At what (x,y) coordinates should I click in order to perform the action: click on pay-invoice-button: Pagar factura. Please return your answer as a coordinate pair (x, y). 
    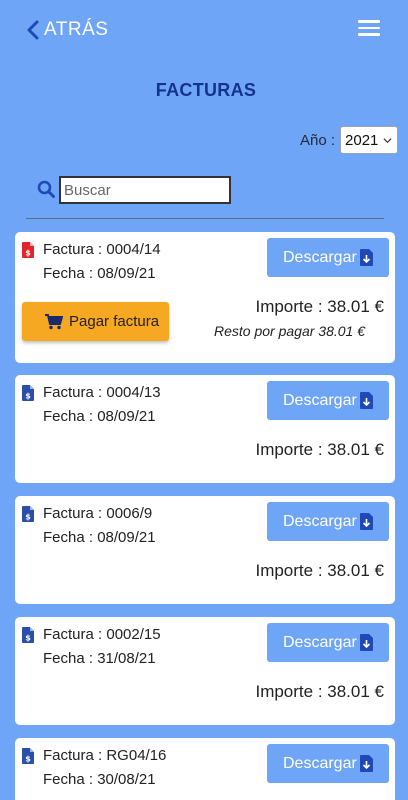
    Looking at the image, I should click on (95, 321).